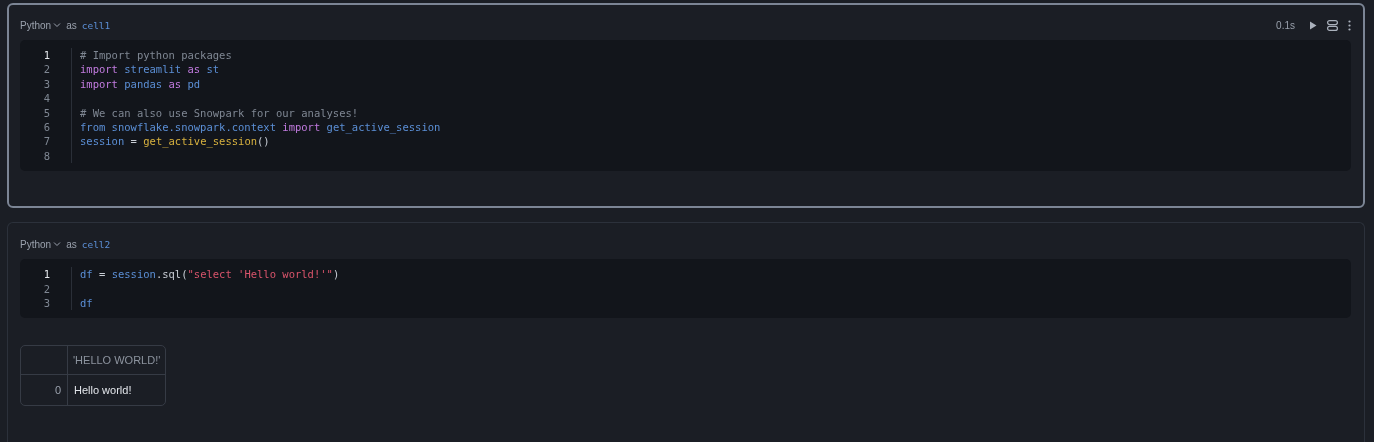 This screenshot has height=442, width=1374. I want to click on run-icon, so click(1313, 25).